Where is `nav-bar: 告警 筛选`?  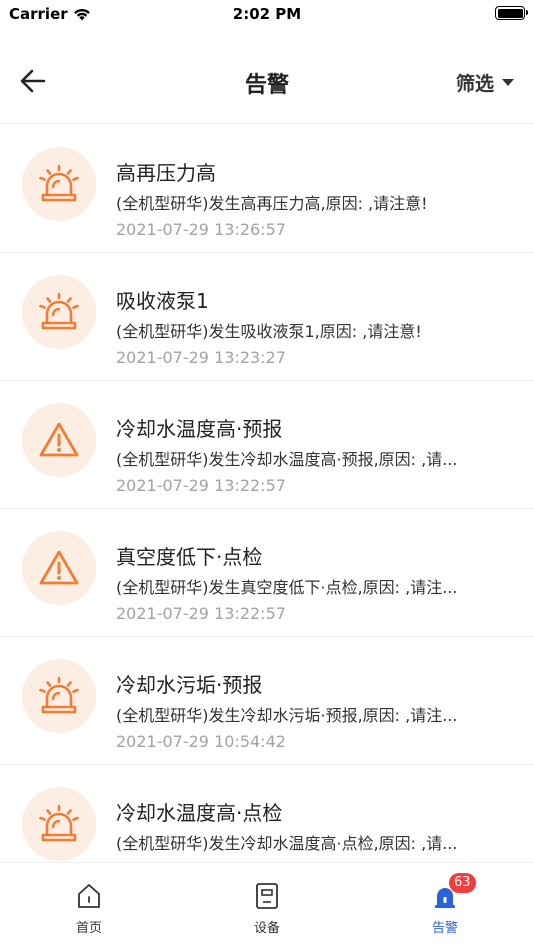 nav-bar: 告警 筛选 is located at coordinates (267, 82).